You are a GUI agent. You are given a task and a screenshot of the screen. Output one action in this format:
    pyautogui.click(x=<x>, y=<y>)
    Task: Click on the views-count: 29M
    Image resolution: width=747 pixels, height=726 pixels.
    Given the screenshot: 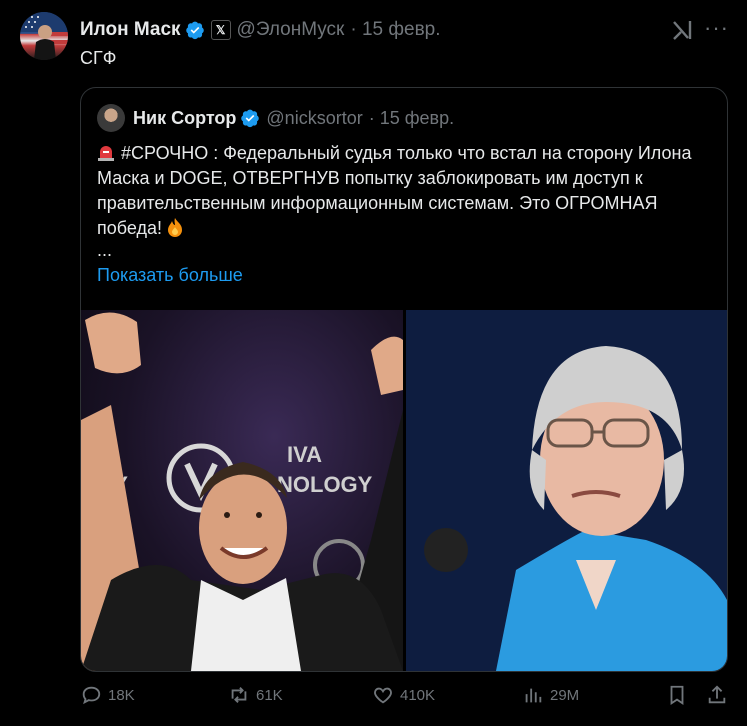 What is the action you would take?
    pyautogui.click(x=565, y=695)
    